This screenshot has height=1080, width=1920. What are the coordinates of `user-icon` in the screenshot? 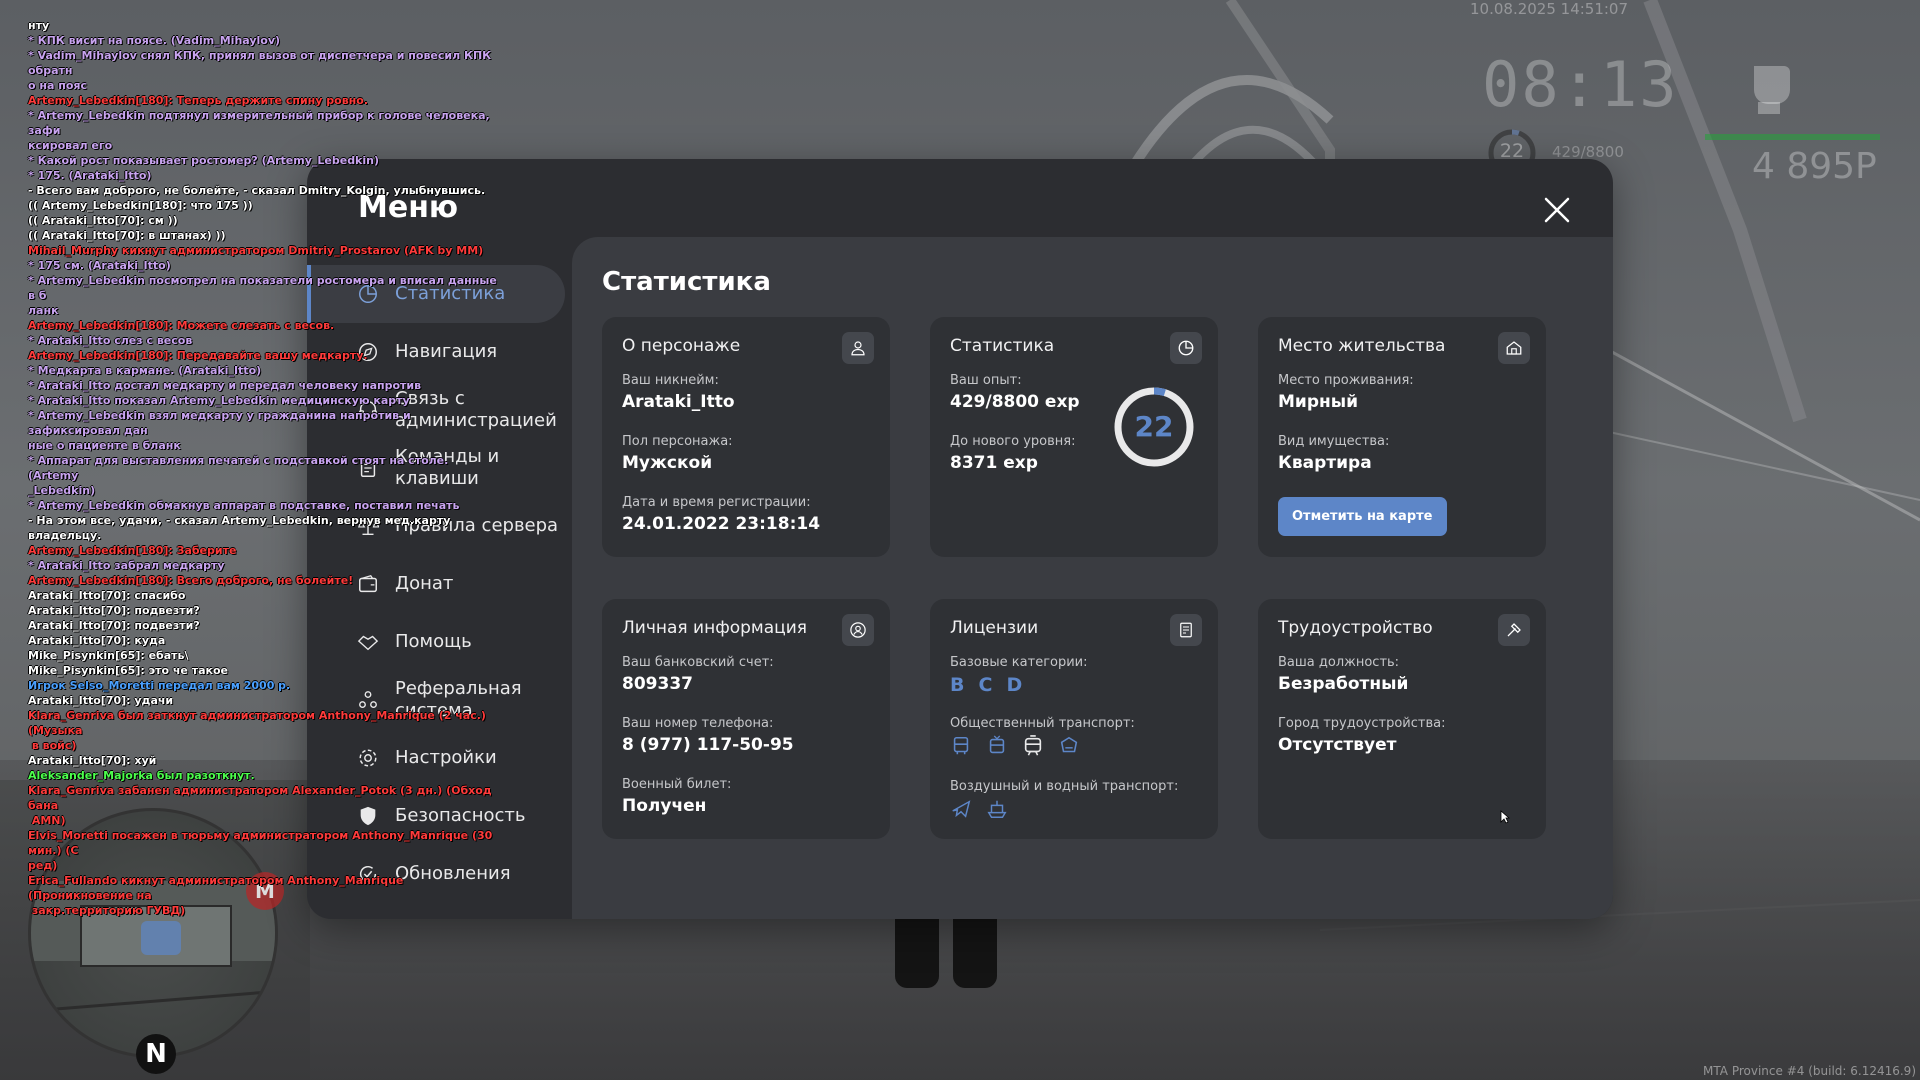 It's located at (858, 348).